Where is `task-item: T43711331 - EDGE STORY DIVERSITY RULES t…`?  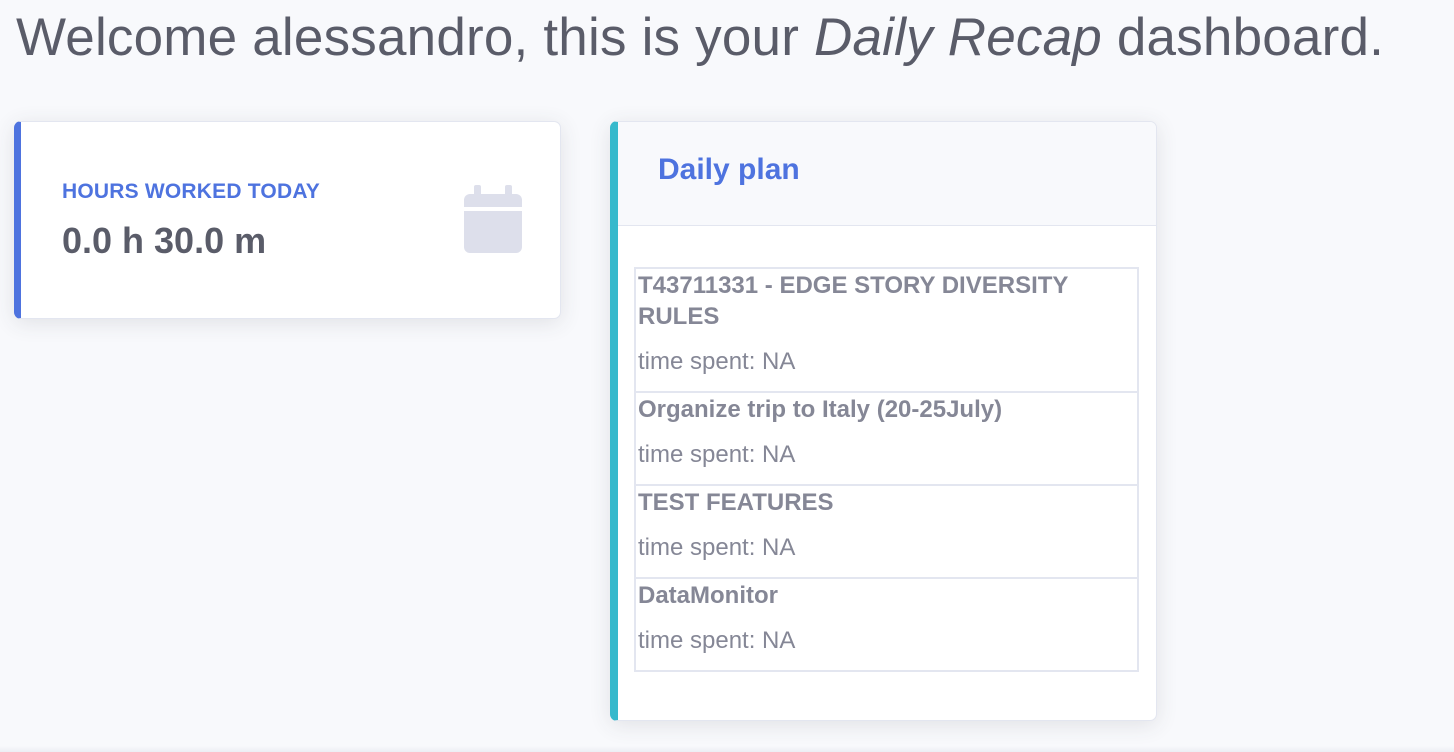
task-item: T43711331 - EDGE STORY DIVERSITY RULES t… is located at coordinates (886, 330).